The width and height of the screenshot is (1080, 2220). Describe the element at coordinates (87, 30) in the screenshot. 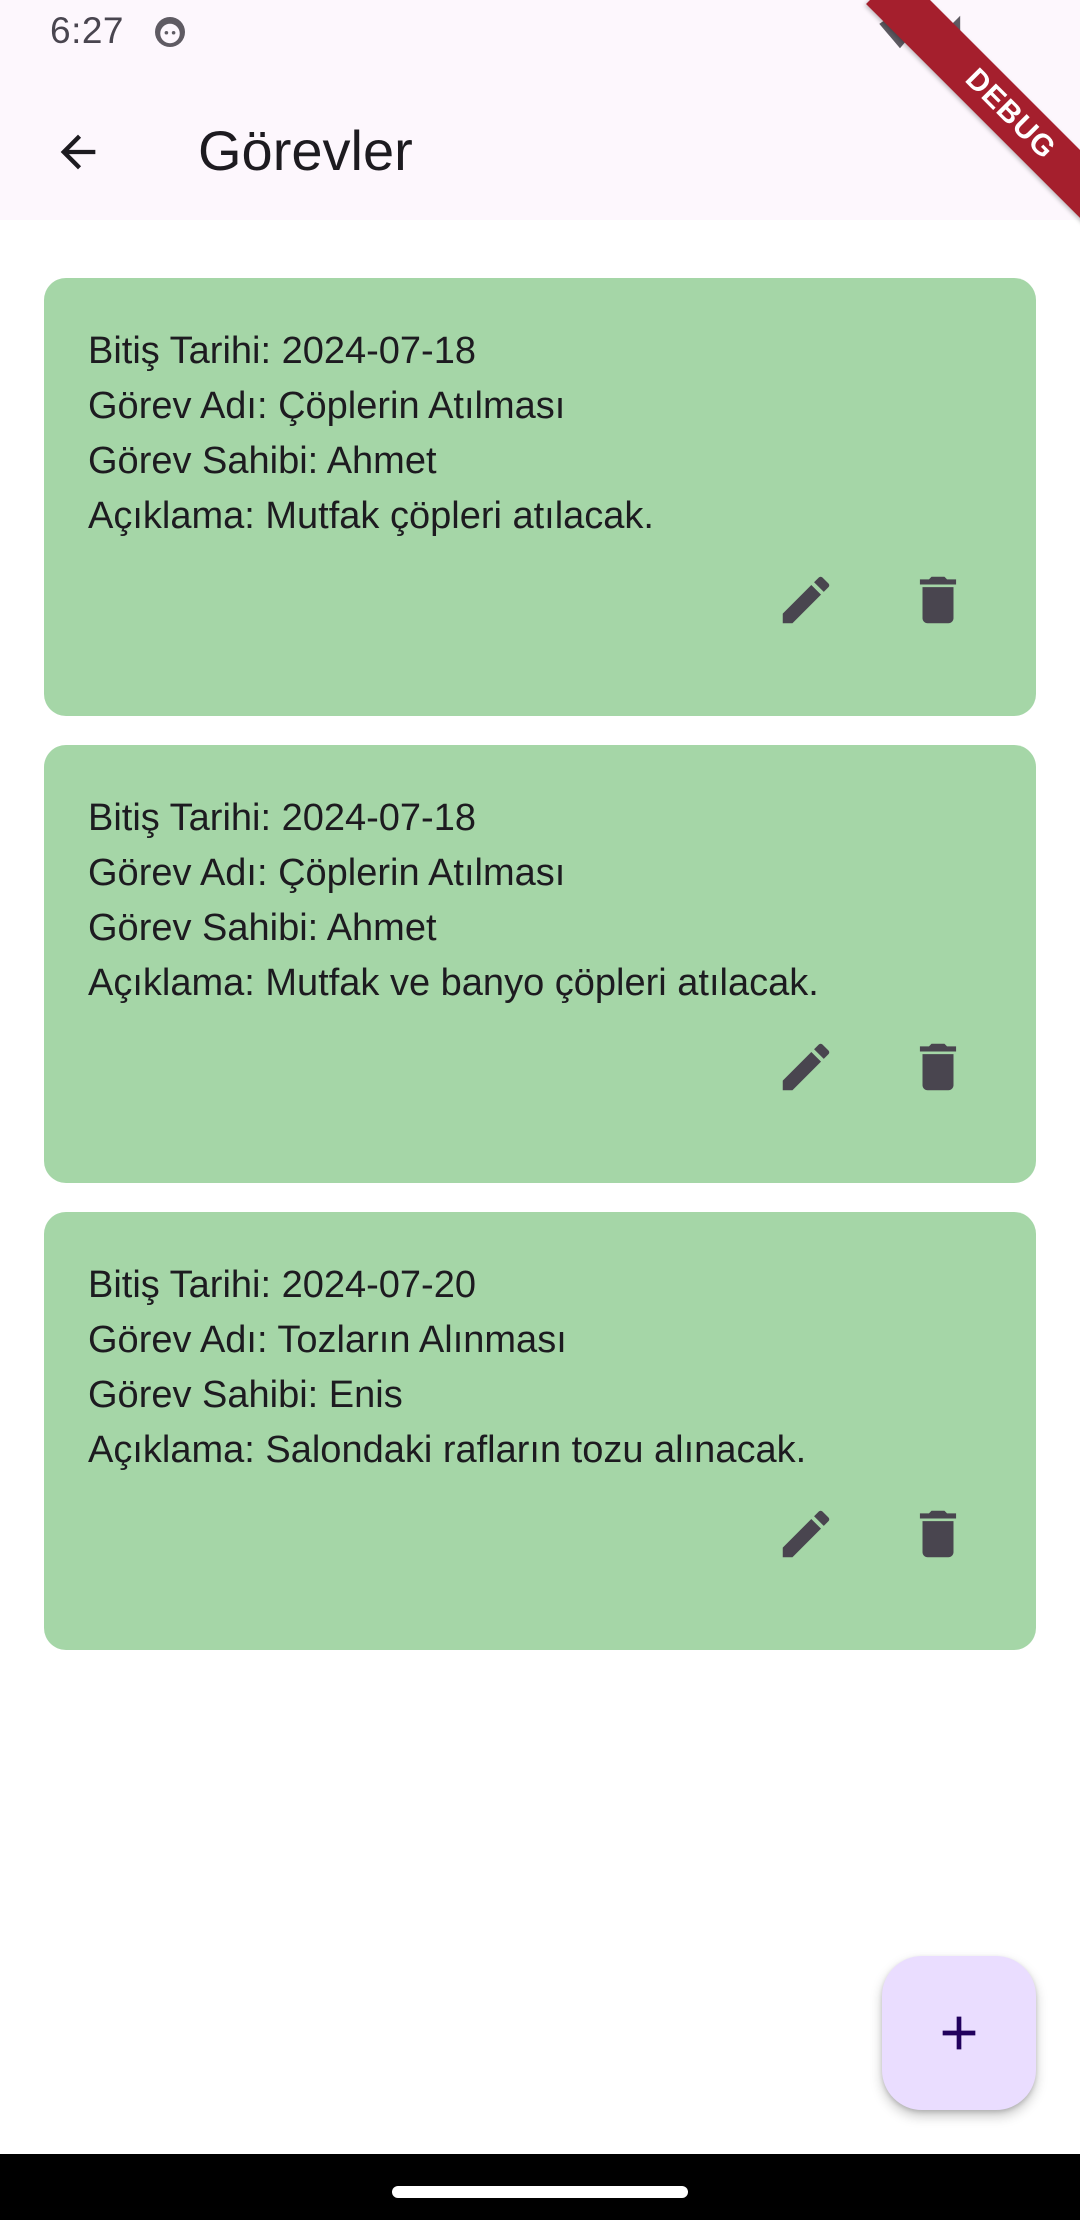

I see `status-time: 6:27` at that location.